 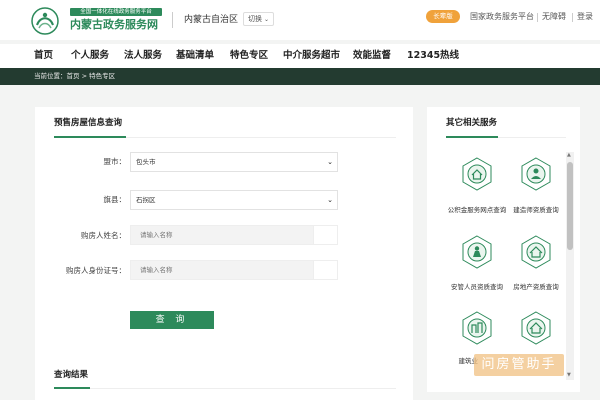 What do you see at coordinates (249, 56) in the screenshot?
I see `nav-item-featured: 特色专区` at bounding box center [249, 56].